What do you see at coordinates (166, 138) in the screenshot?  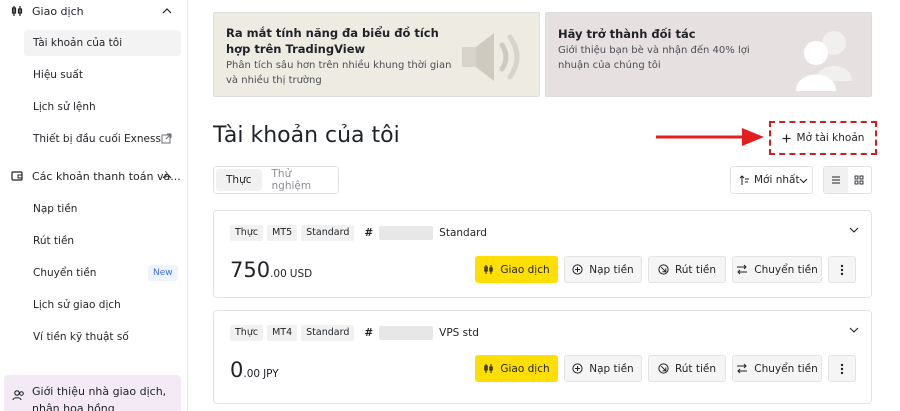 I see `external-link-icon` at bounding box center [166, 138].